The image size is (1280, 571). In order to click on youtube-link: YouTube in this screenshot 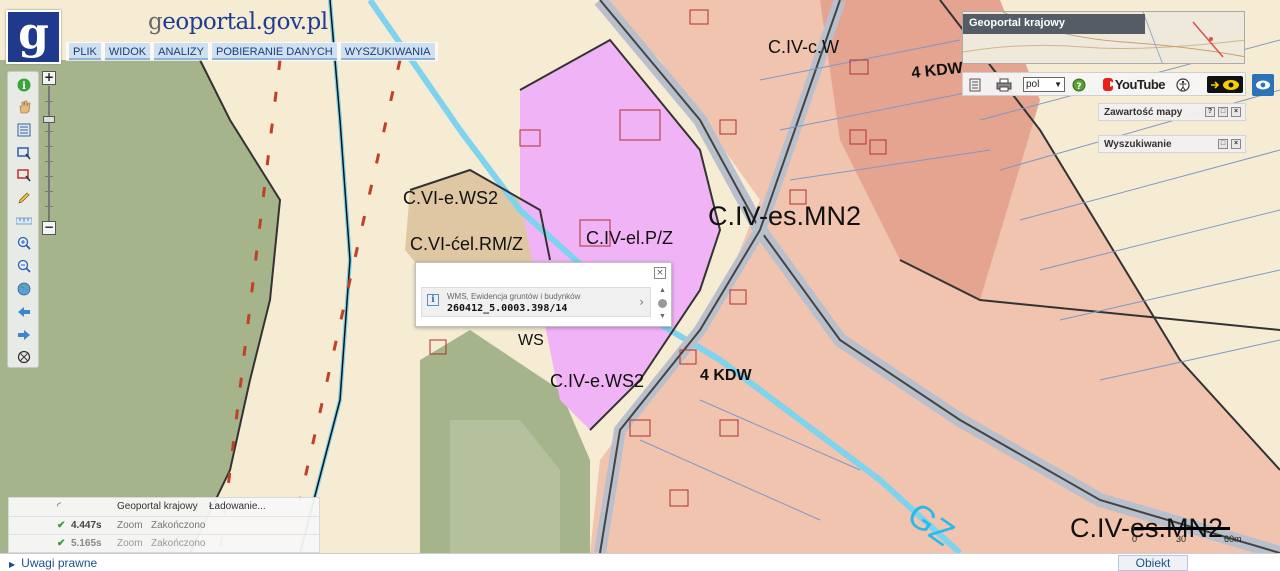, I will do `click(1134, 84)`.